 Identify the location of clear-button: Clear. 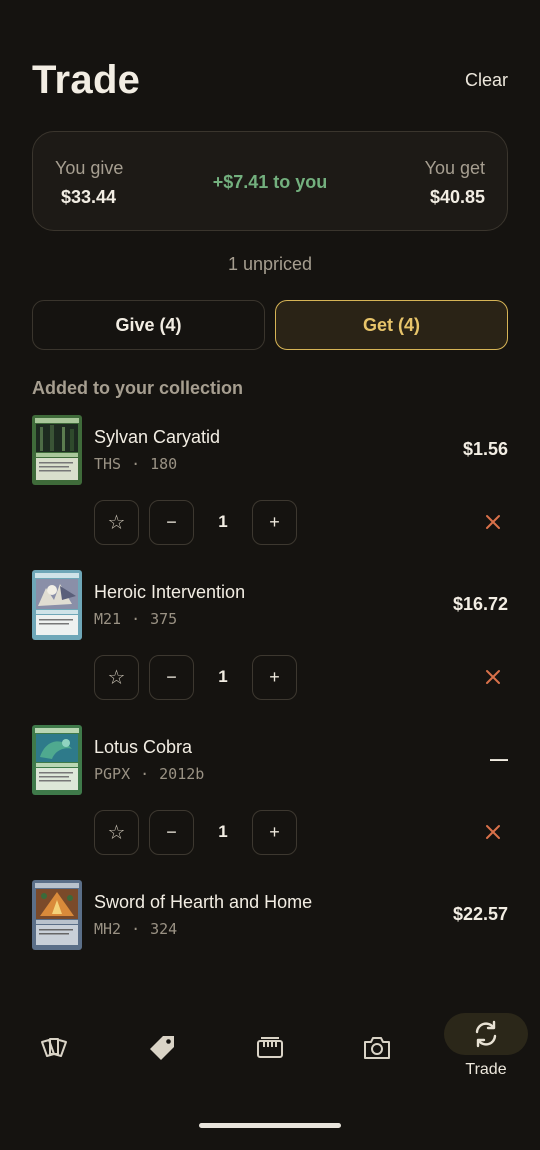
(486, 80).